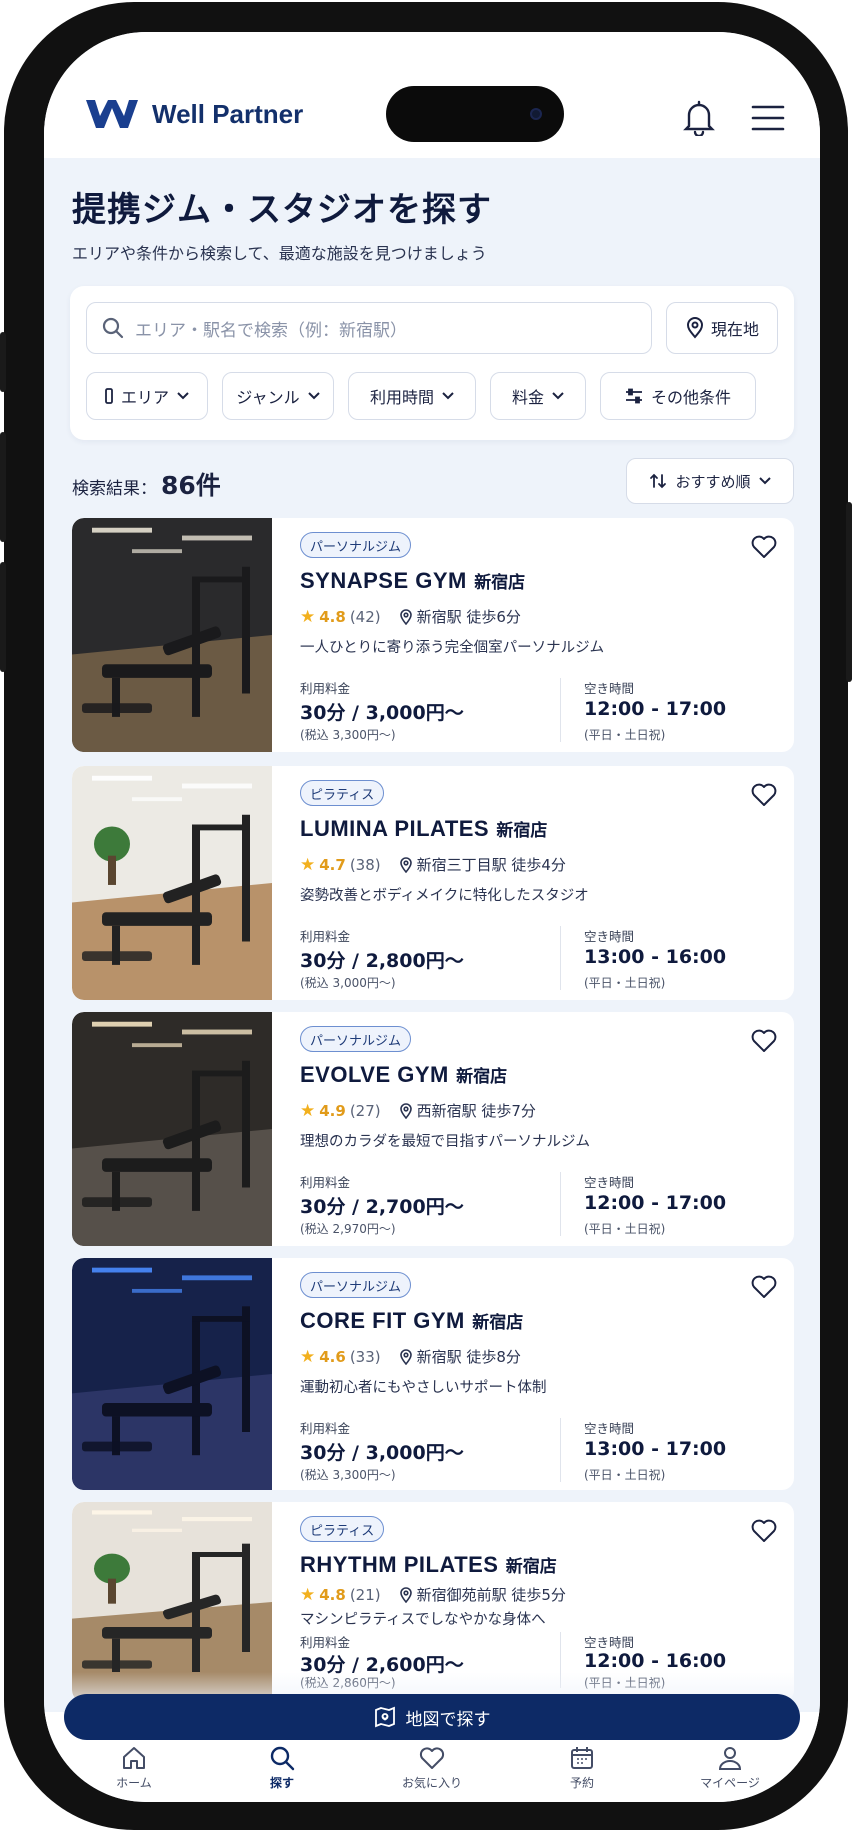  I want to click on facility-description: 運動初心者にもやさしいサポート体制, so click(423, 1388).